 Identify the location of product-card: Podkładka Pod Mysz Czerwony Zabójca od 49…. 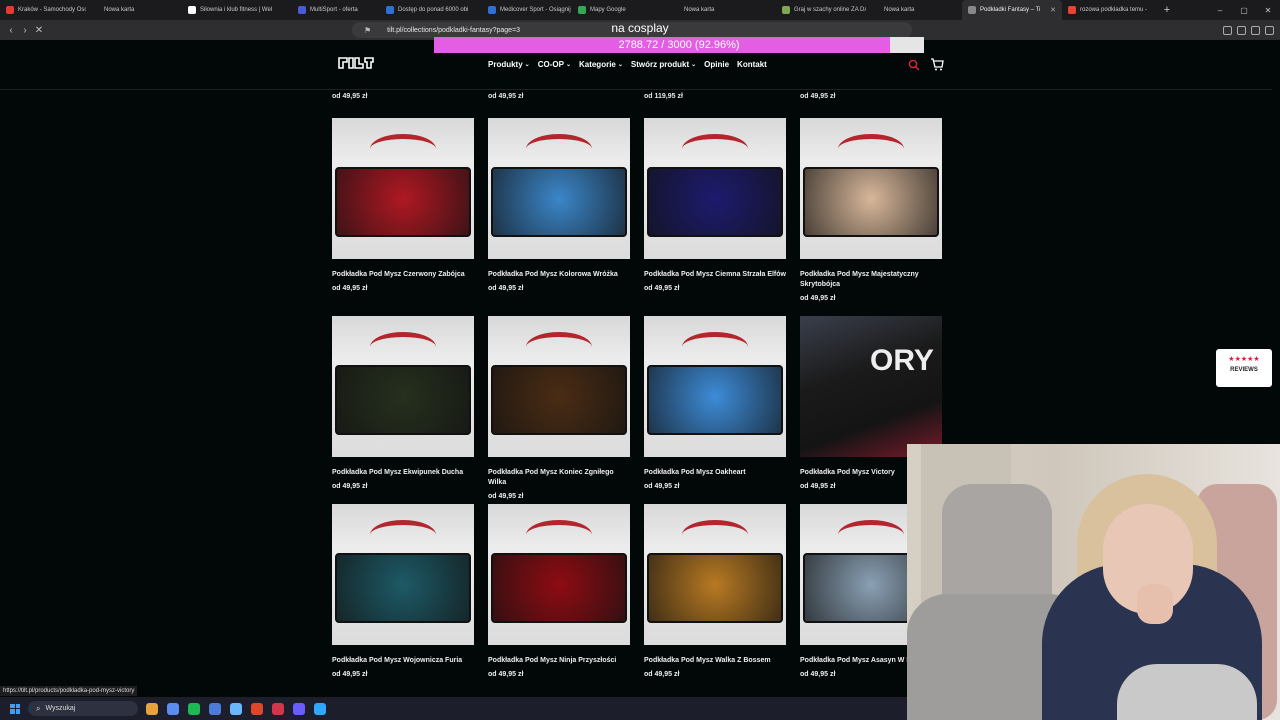
(403, 205).